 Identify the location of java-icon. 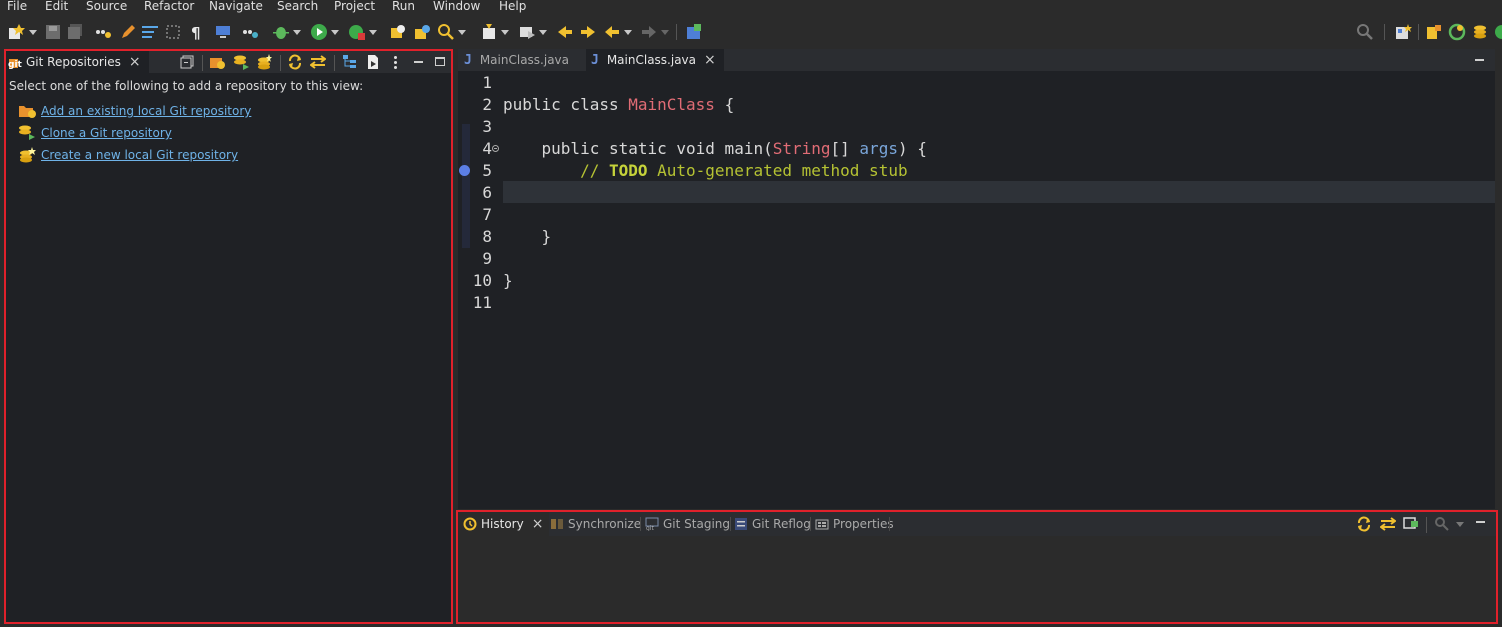
(250, 32).